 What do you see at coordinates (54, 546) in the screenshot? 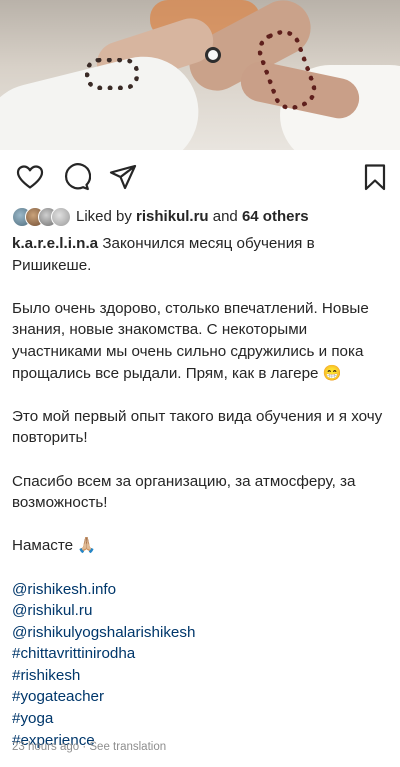
I see `caption-paragraph: Намасте 🙏🏼` at bounding box center [54, 546].